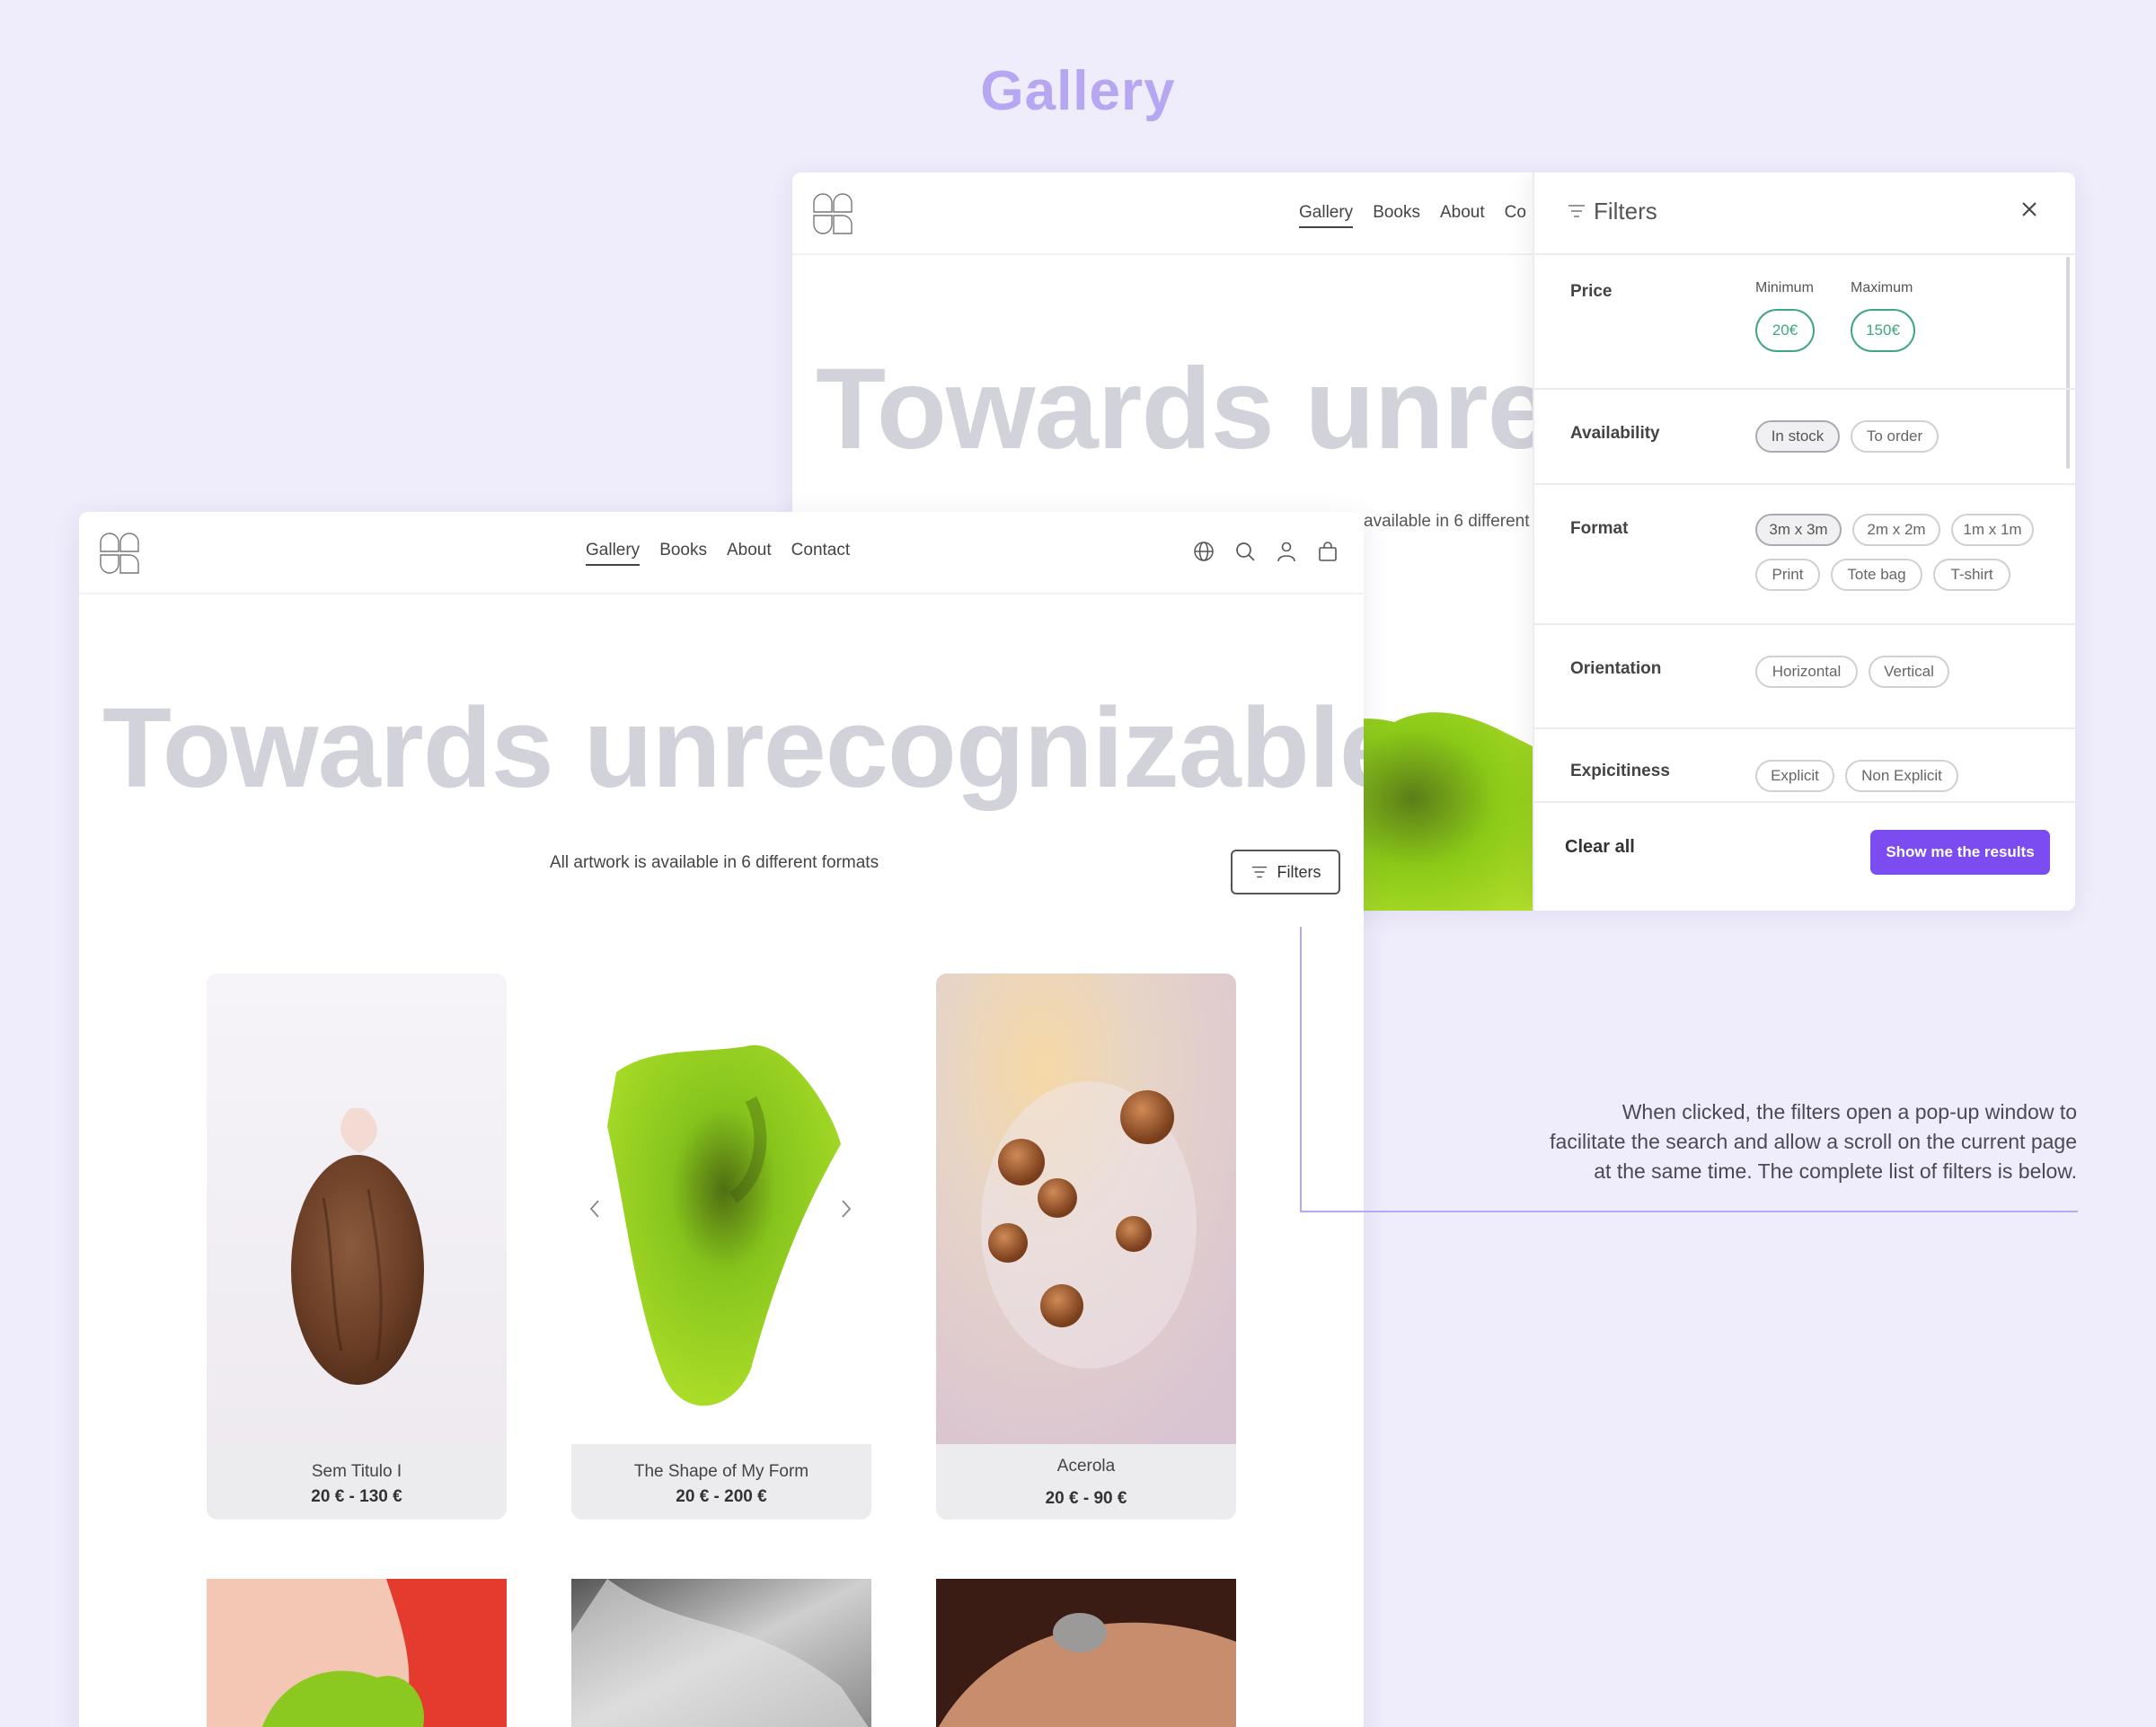 The width and height of the screenshot is (2156, 1727). I want to click on bag-icon, so click(1328, 551).